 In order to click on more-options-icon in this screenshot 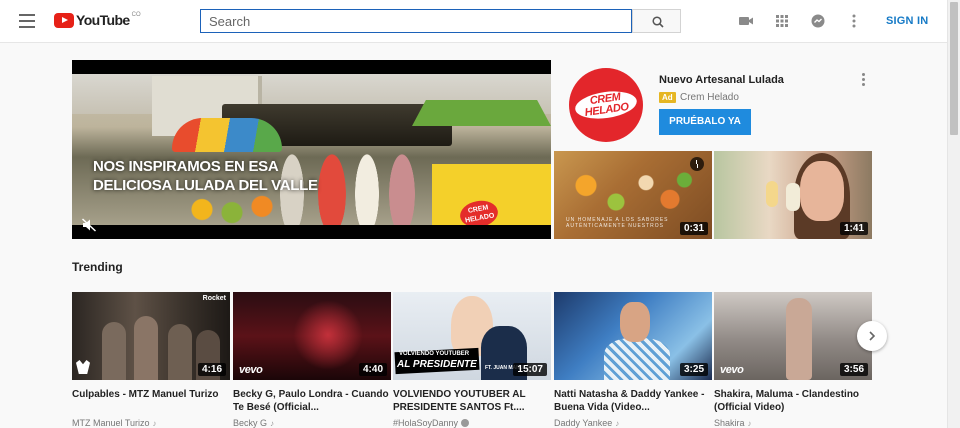, I will do `click(854, 21)`.